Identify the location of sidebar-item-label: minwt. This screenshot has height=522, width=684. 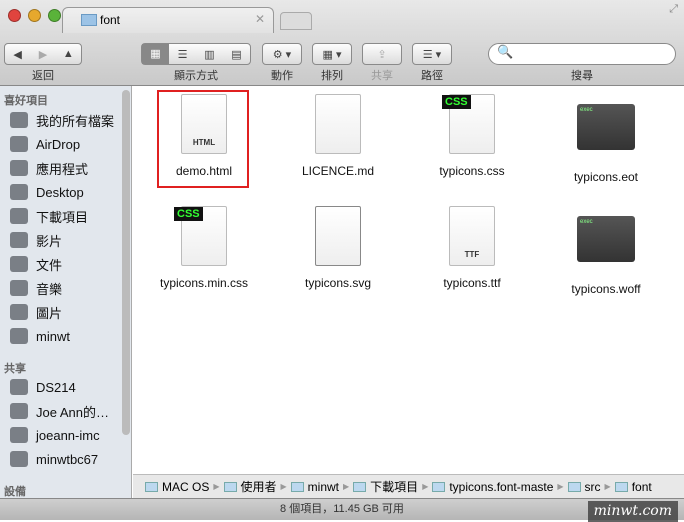
(53, 336).